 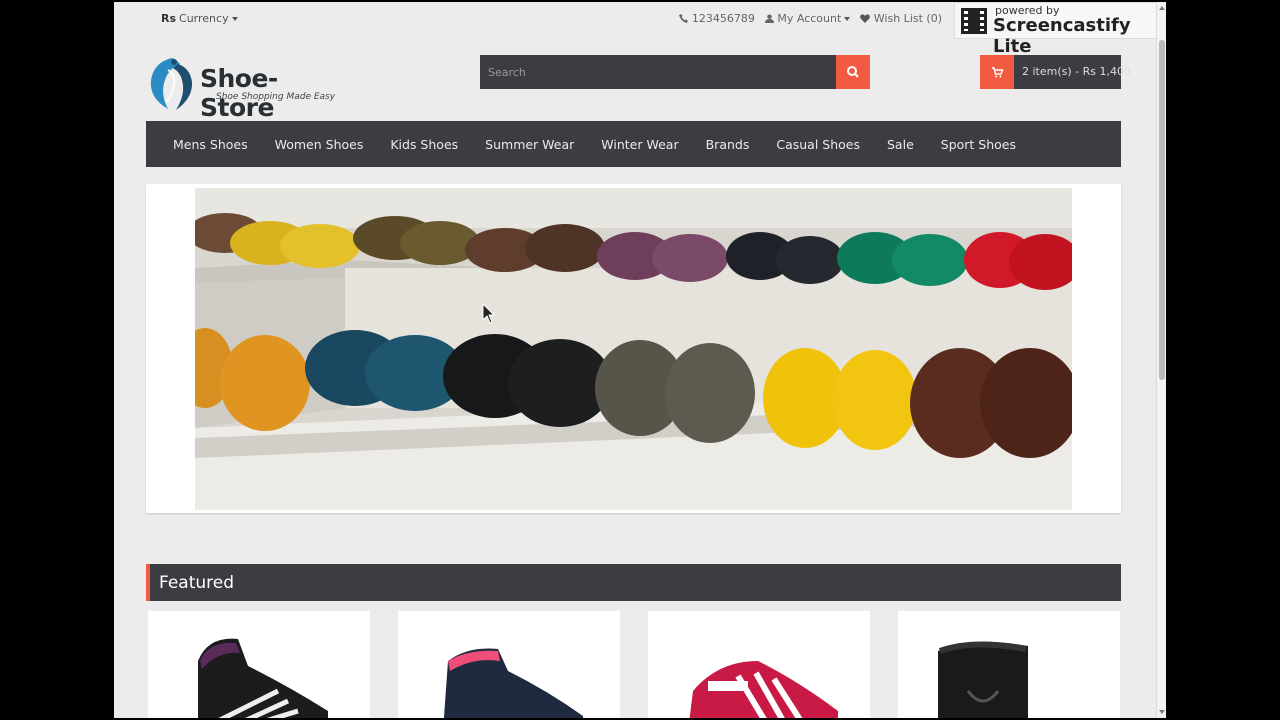 What do you see at coordinates (723, 18) in the screenshot?
I see `phone-number: 123456789` at bounding box center [723, 18].